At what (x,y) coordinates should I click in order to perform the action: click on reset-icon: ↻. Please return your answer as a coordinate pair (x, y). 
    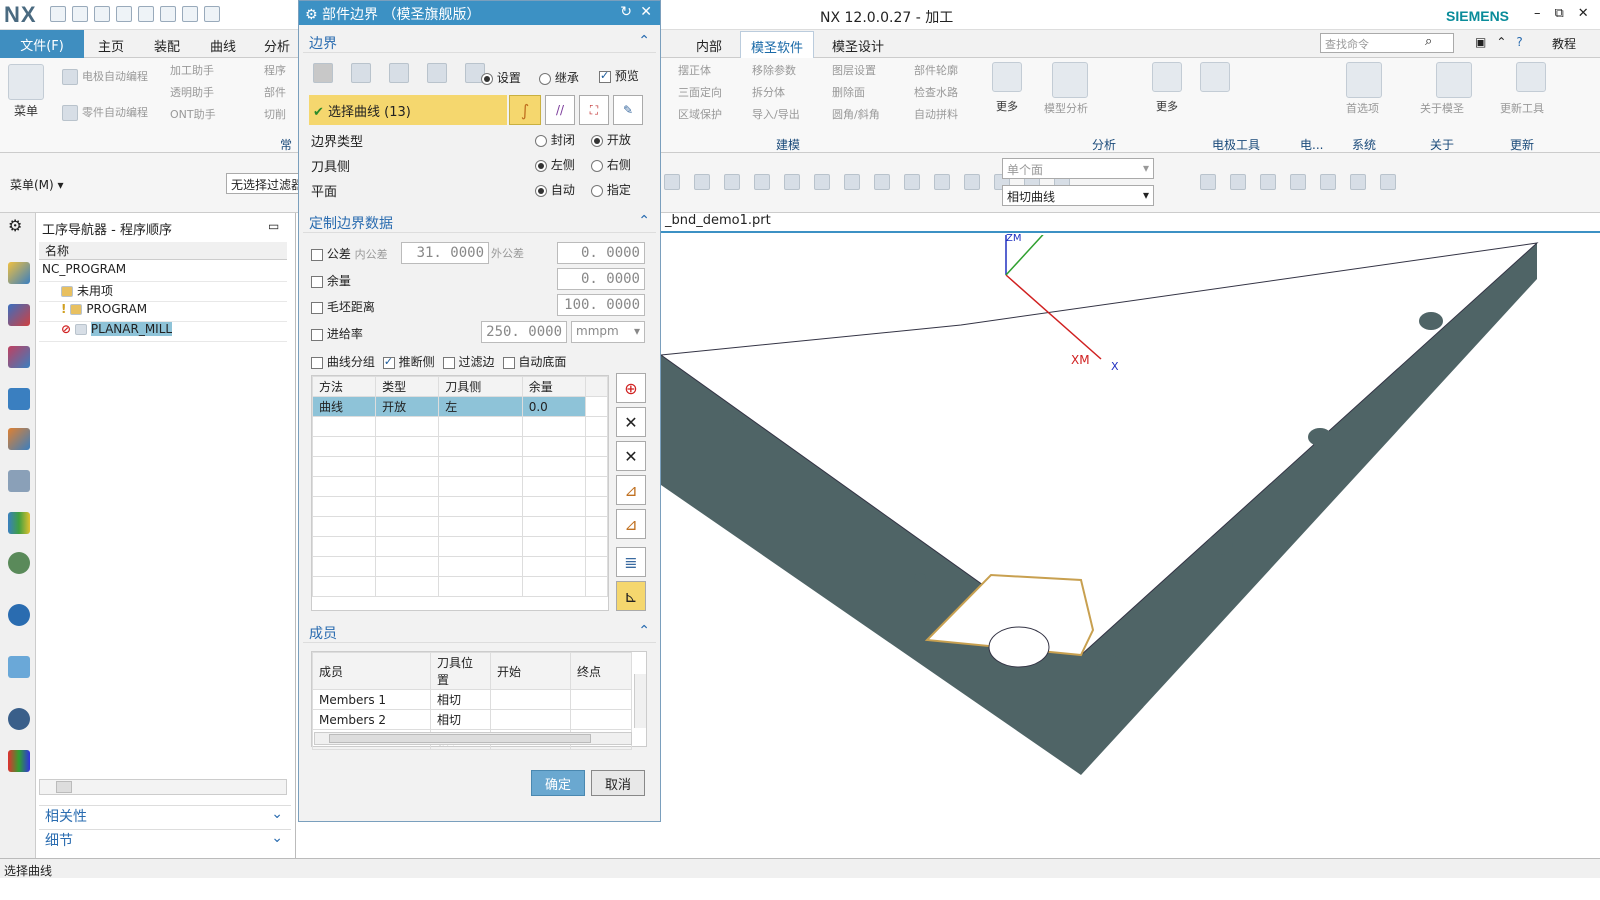
    Looking at the image, I should click on (626, 12).